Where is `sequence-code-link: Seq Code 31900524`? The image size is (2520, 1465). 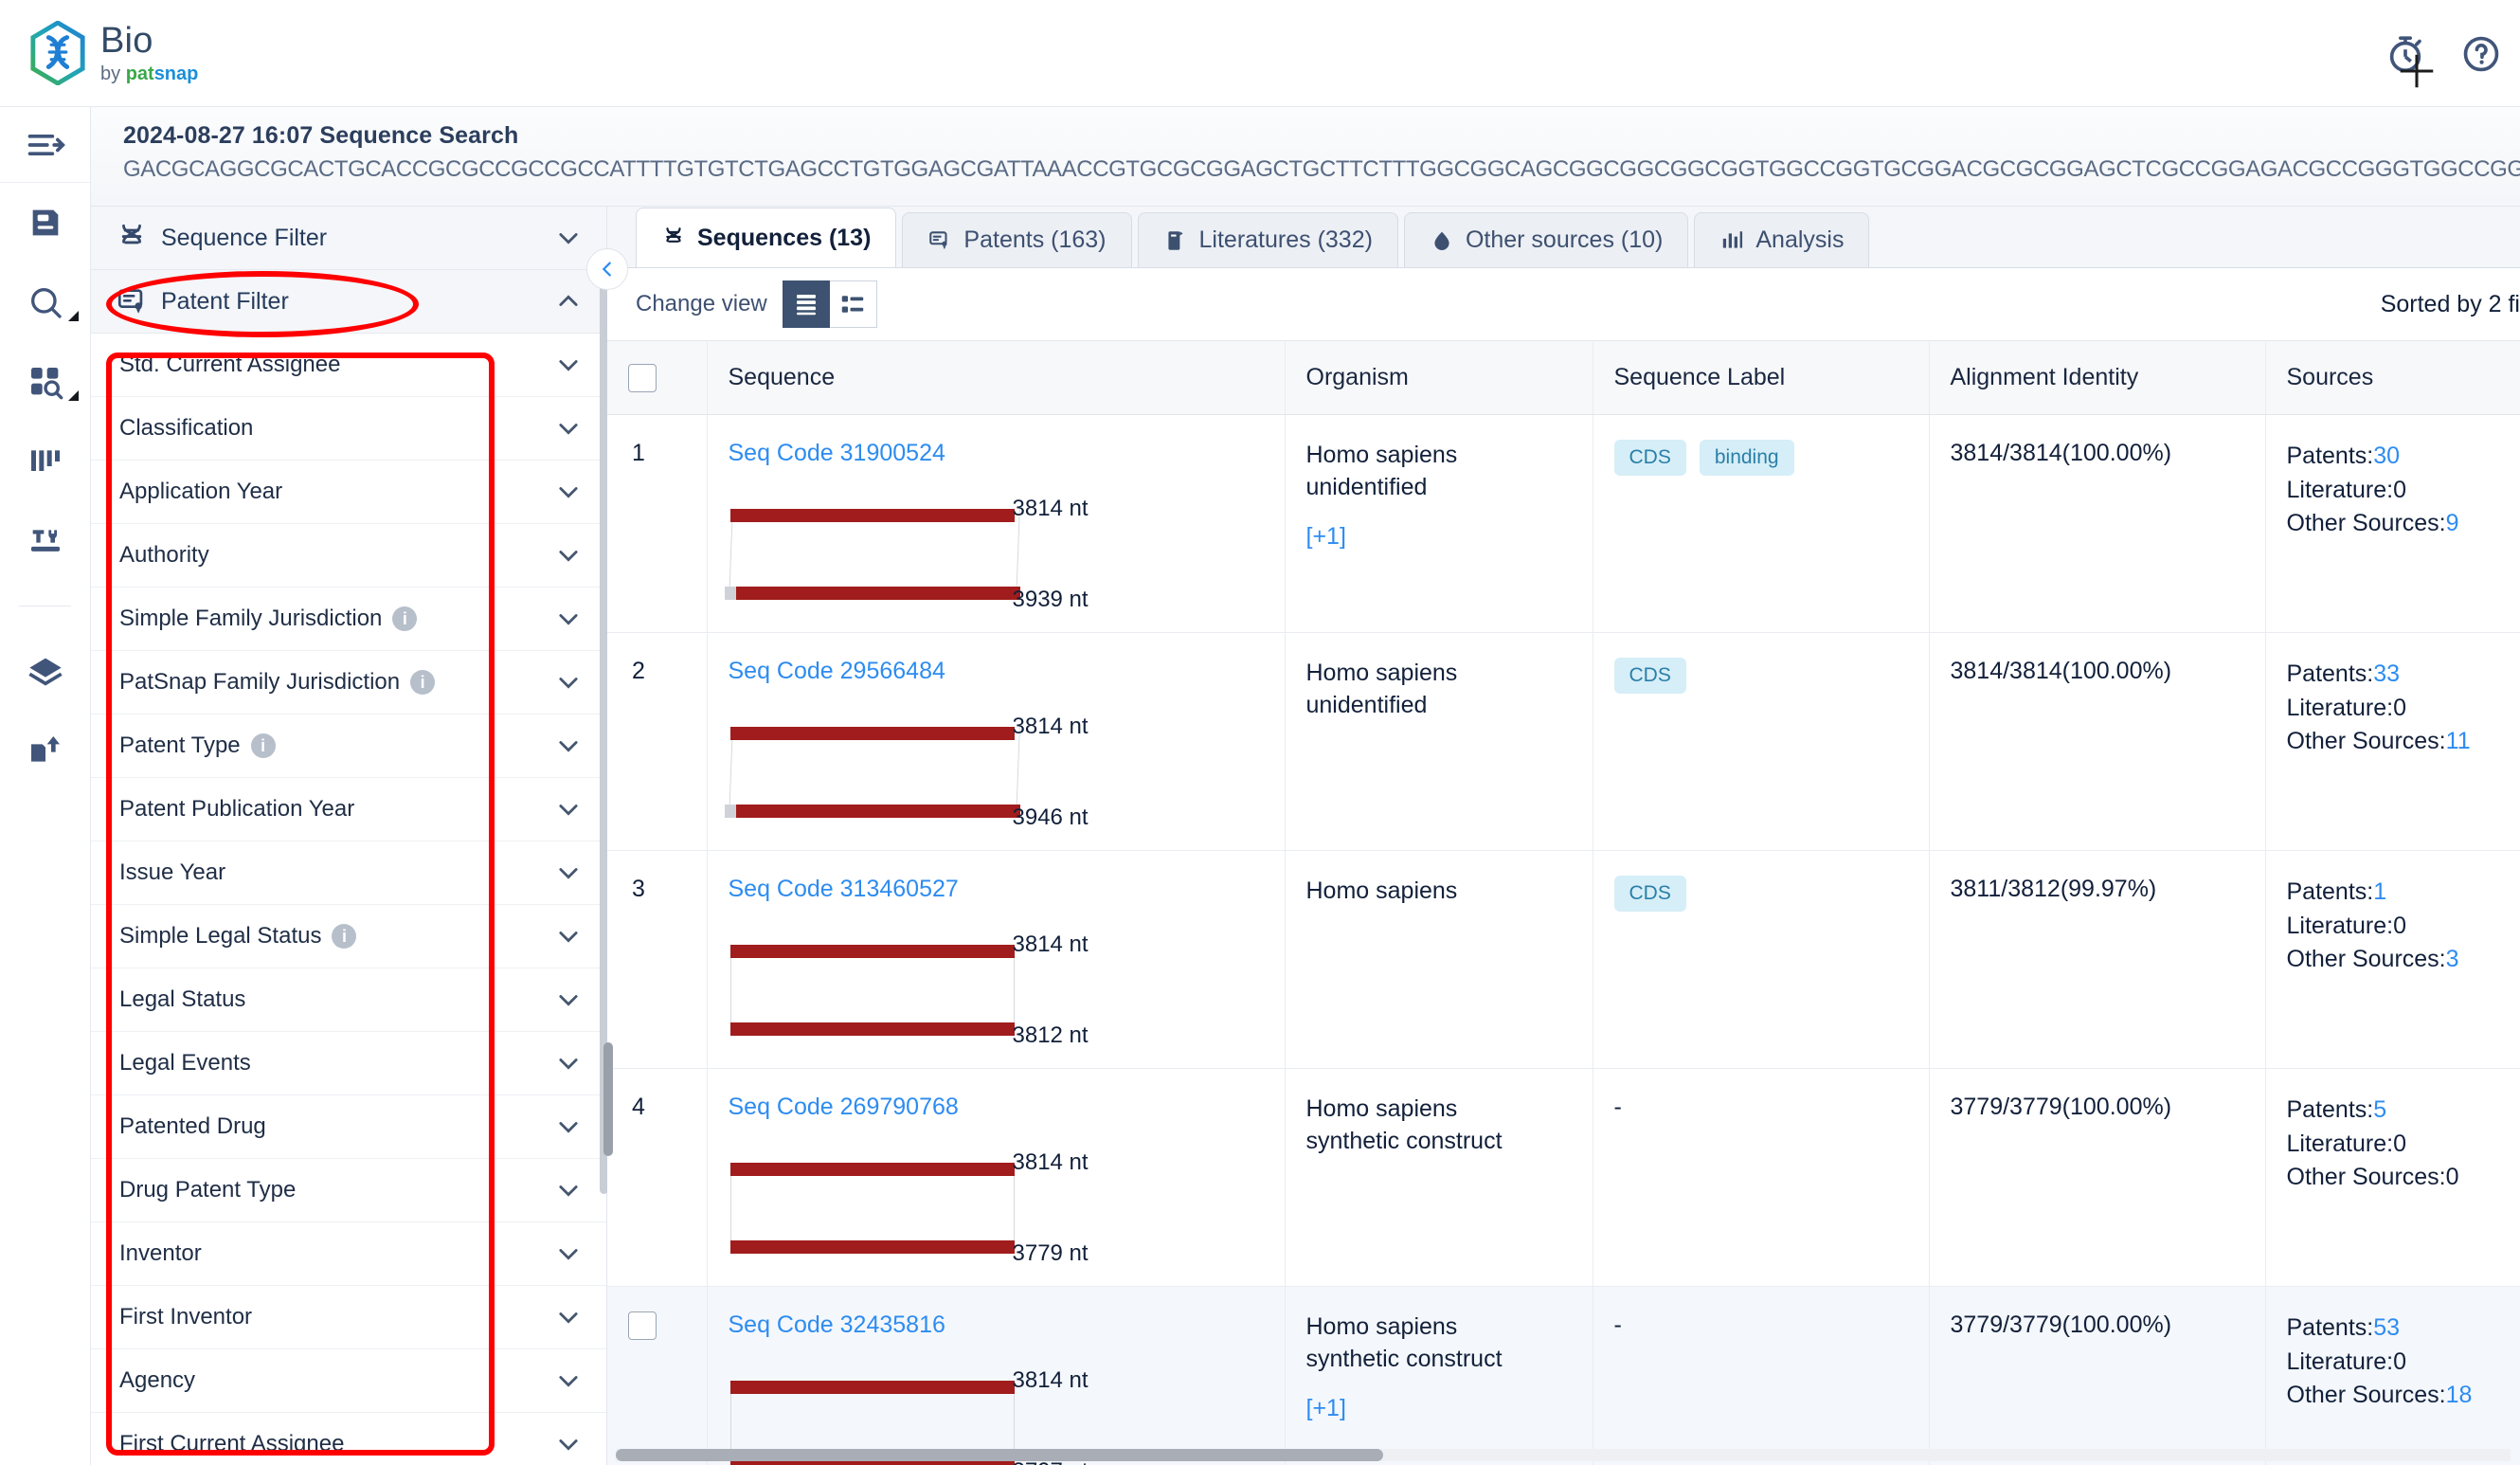
sequence-code-link: Seq Code 31900524 is located at coordinates (837, 453).